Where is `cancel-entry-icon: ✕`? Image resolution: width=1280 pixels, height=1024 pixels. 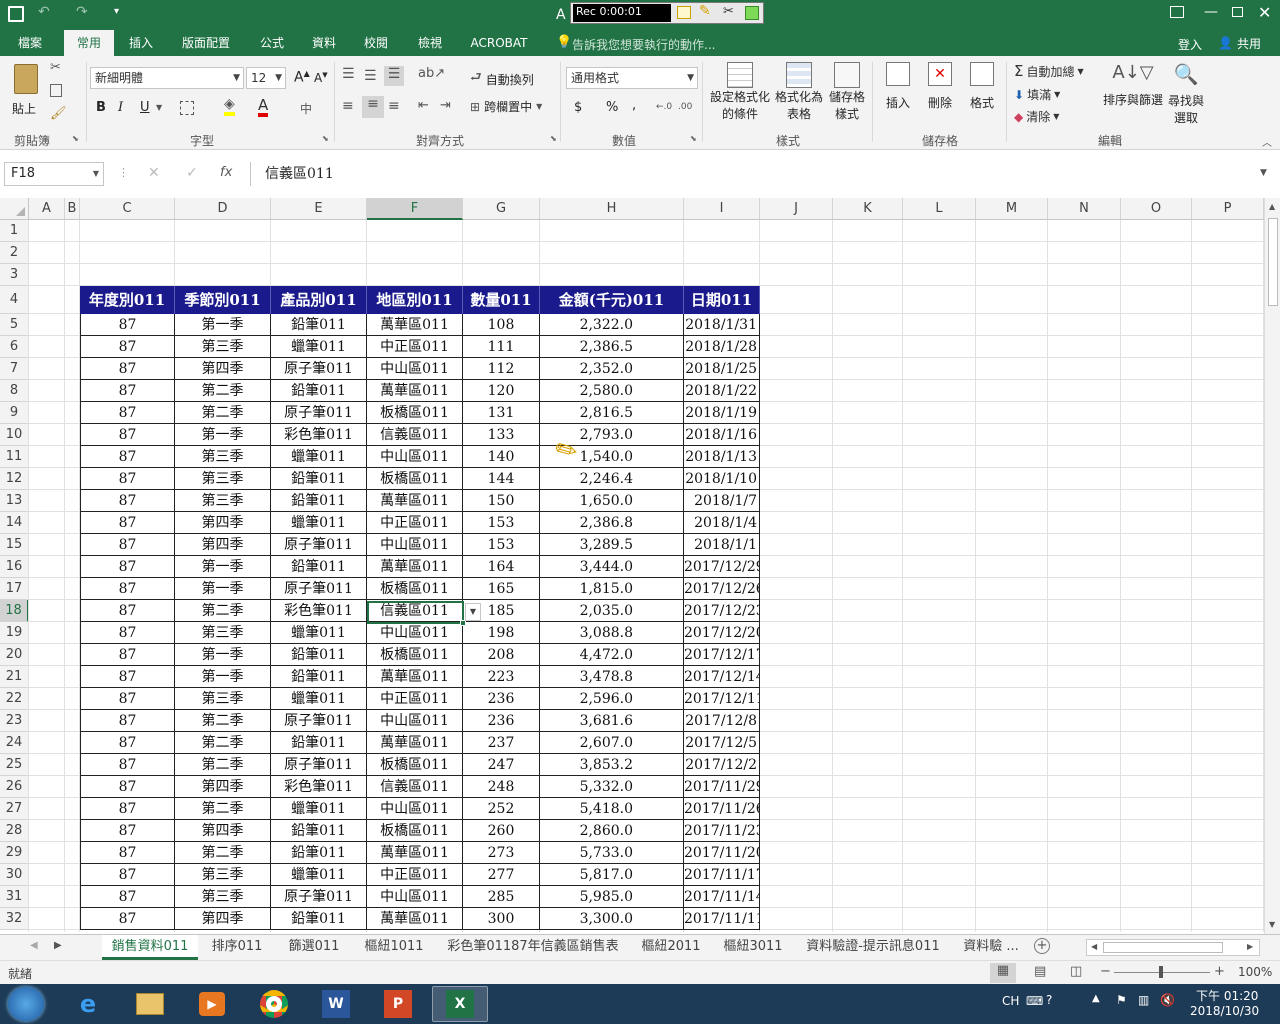 cancel-entry-icon: ✕ is located at coordinates (154, 173).